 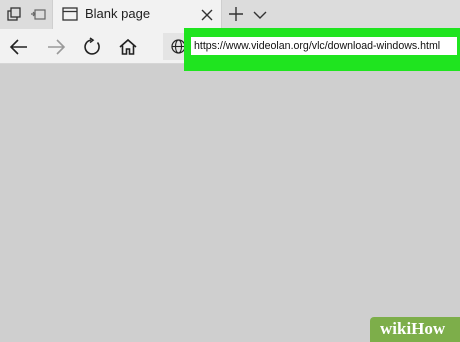 I want to click on close-icon, so click(x=207, y=14).